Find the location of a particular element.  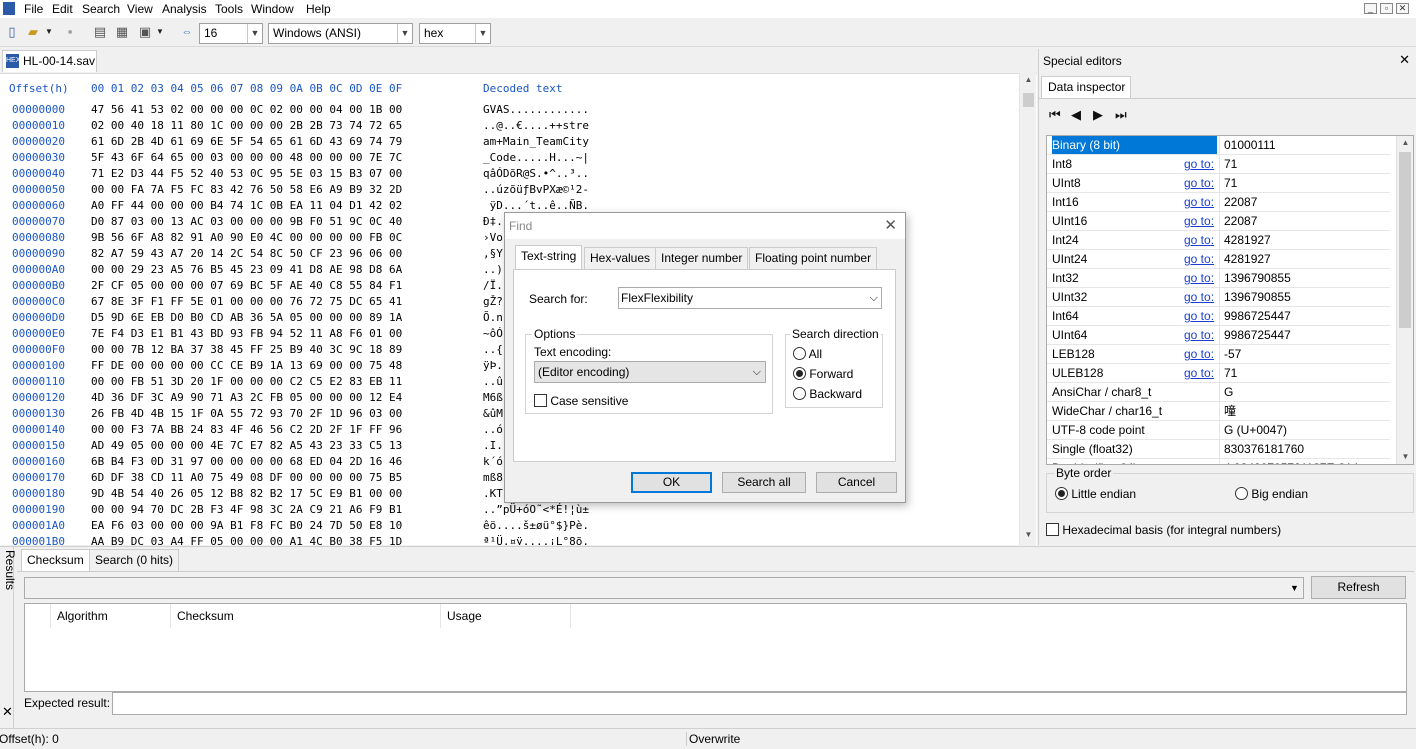

row-decoded: ..{ is located at coordinates (493, 349).